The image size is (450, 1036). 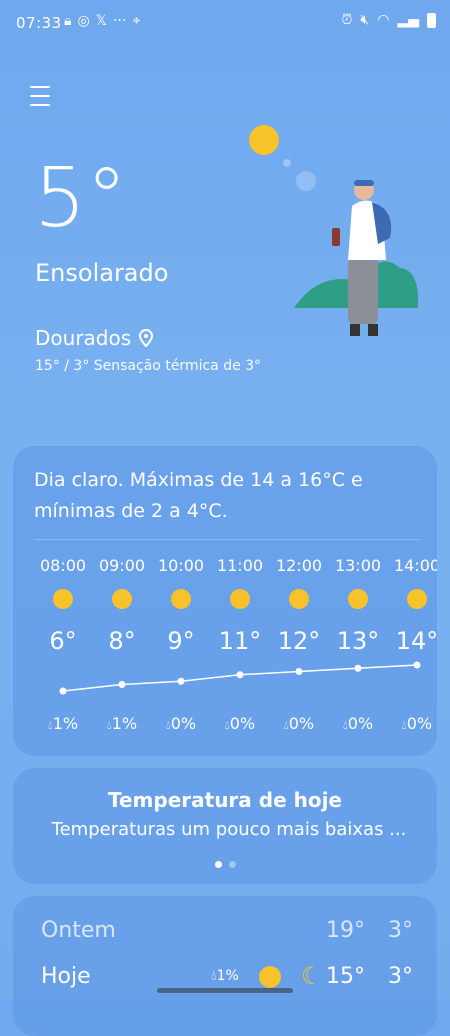 What do you see at coordinates (122, 641) in the screenshot?
I see `hour-temperature: 8°` at bounding box center [122, 641].